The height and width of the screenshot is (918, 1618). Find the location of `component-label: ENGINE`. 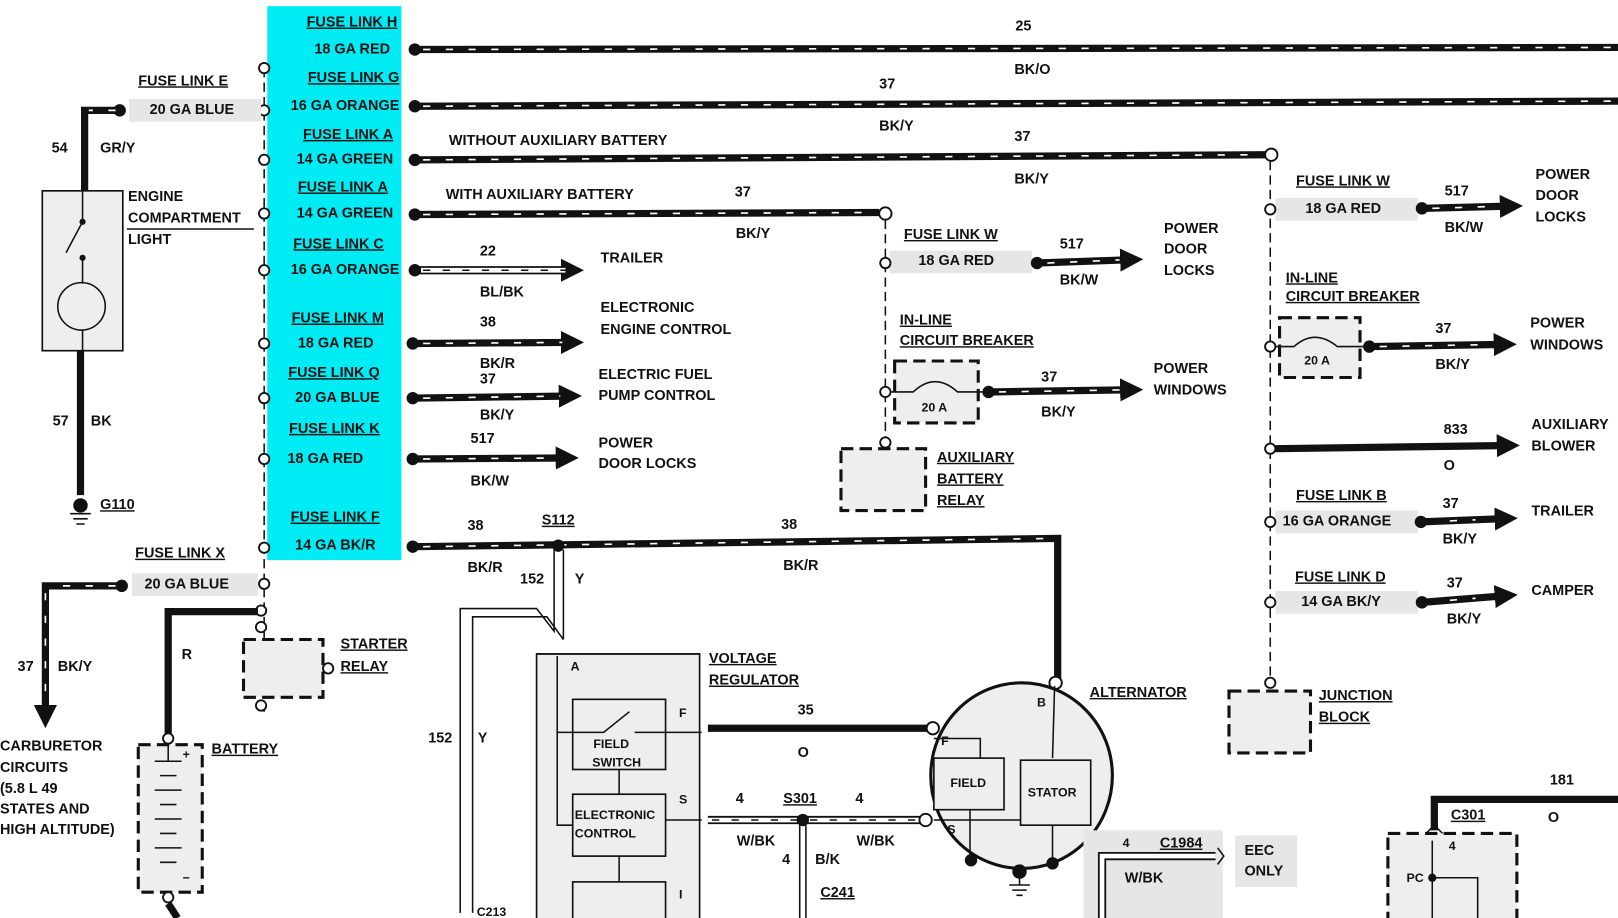

component-label: ENGINE is located at coordinates (156, 197).